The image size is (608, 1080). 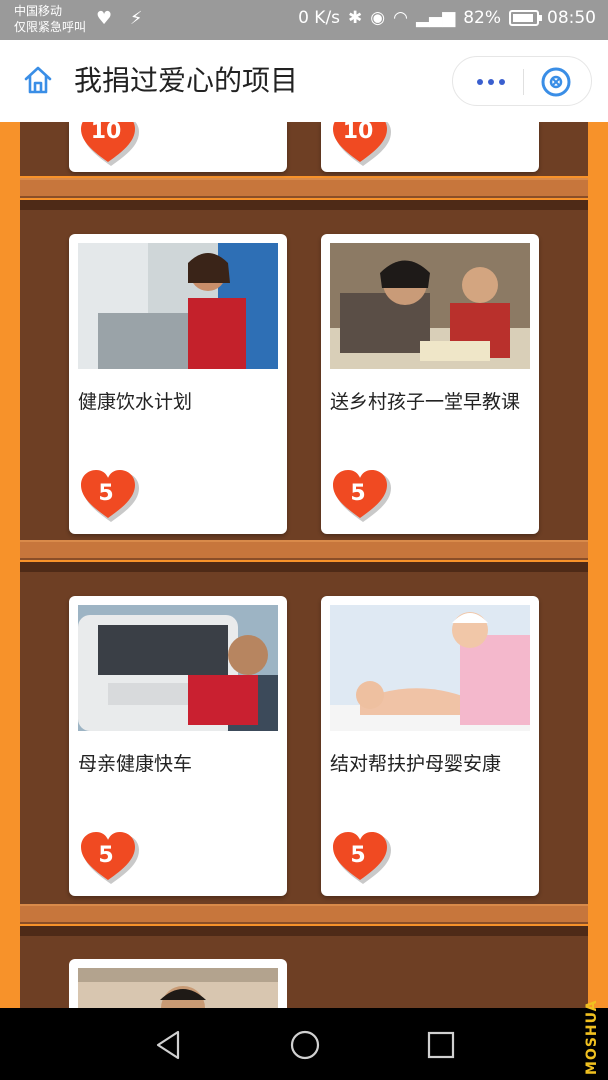 I want to click on signal-icon: ▂▄▆, so click(x=435, y=18).